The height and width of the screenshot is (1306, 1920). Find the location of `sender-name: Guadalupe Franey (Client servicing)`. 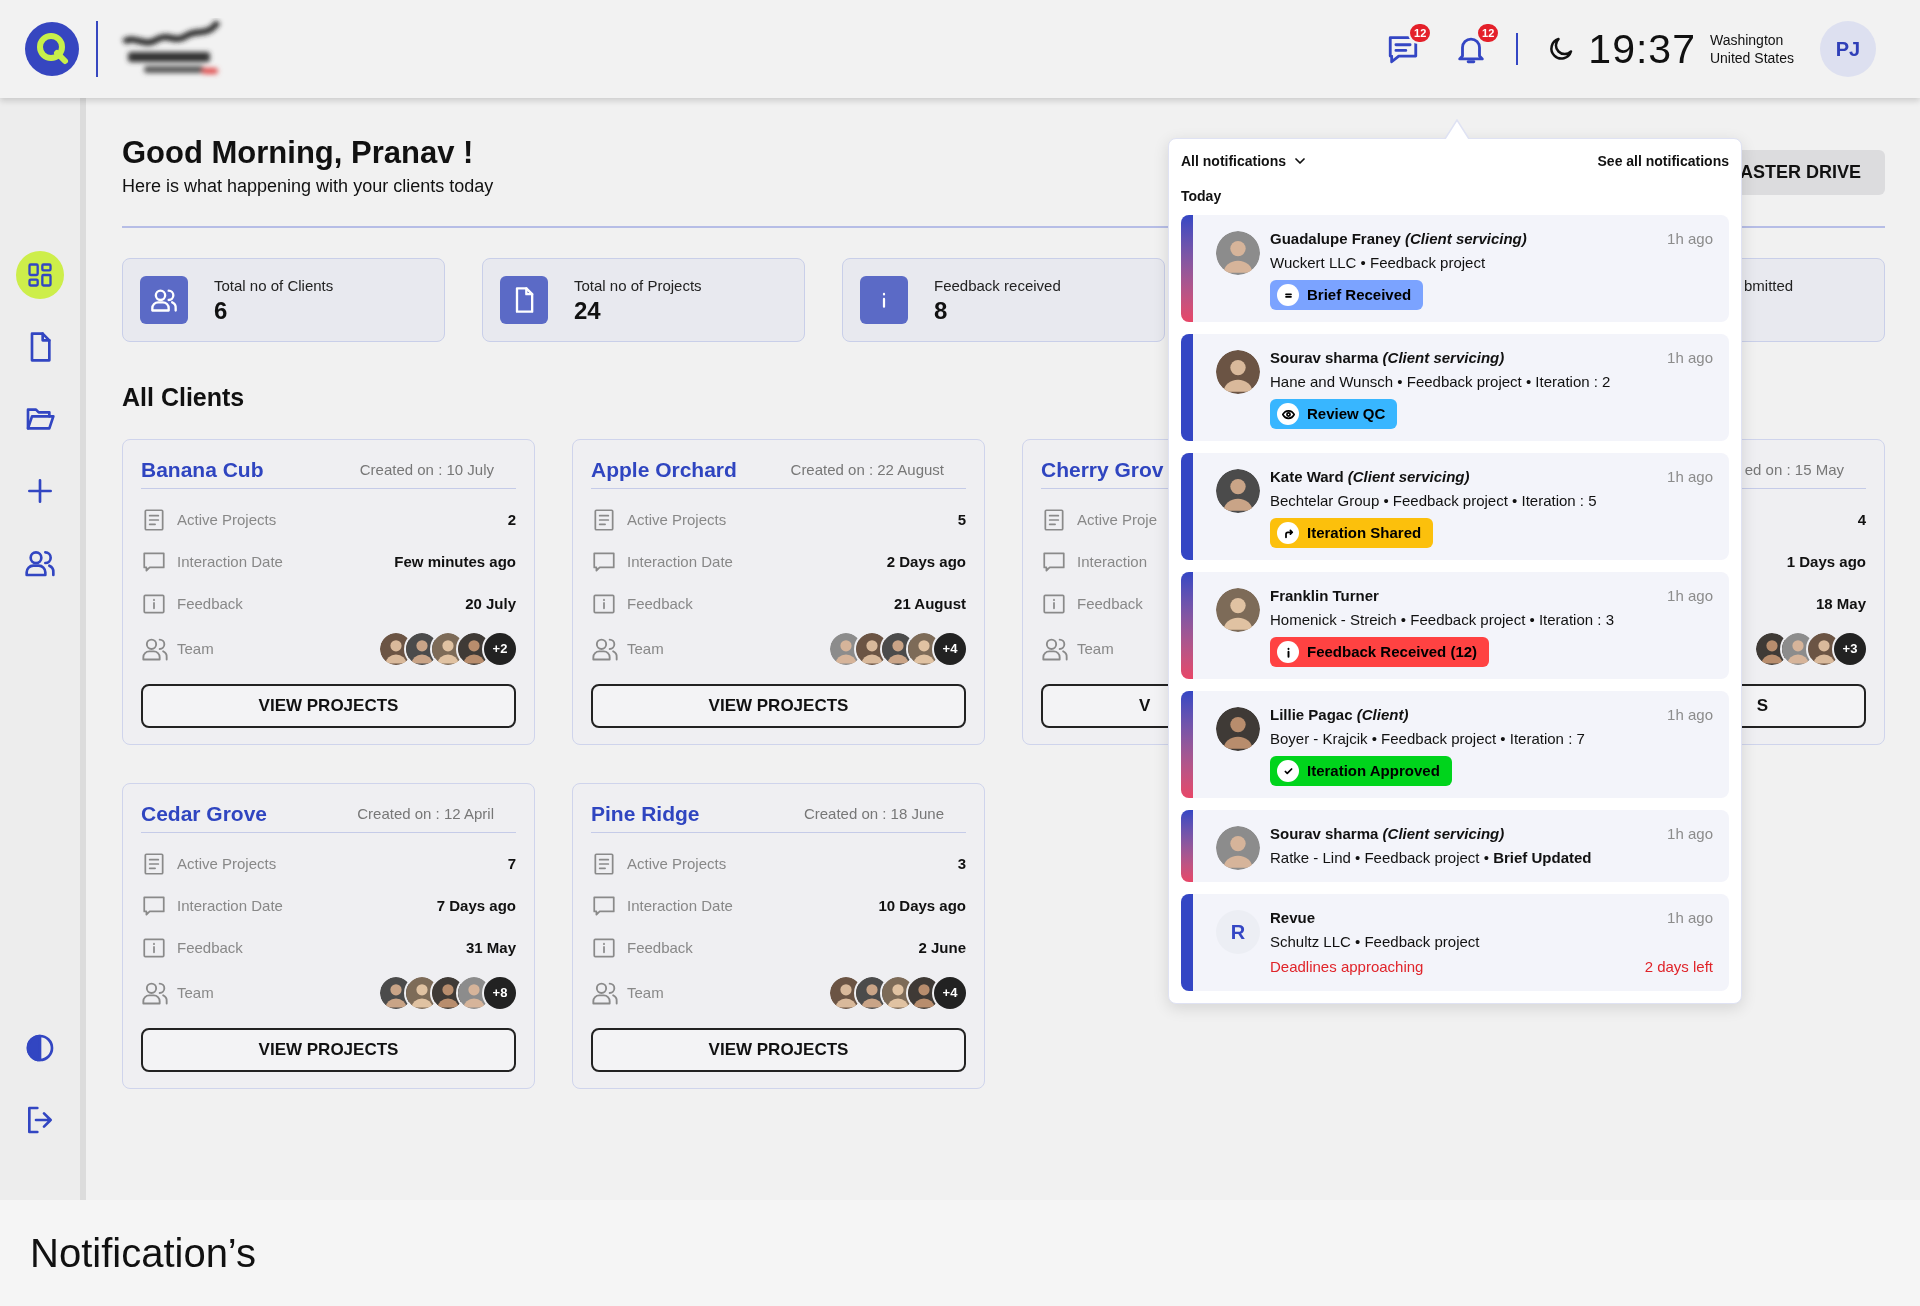

sender-name: Guadalupe Franey (Client servicing) is located at coordinates (1398, 238).